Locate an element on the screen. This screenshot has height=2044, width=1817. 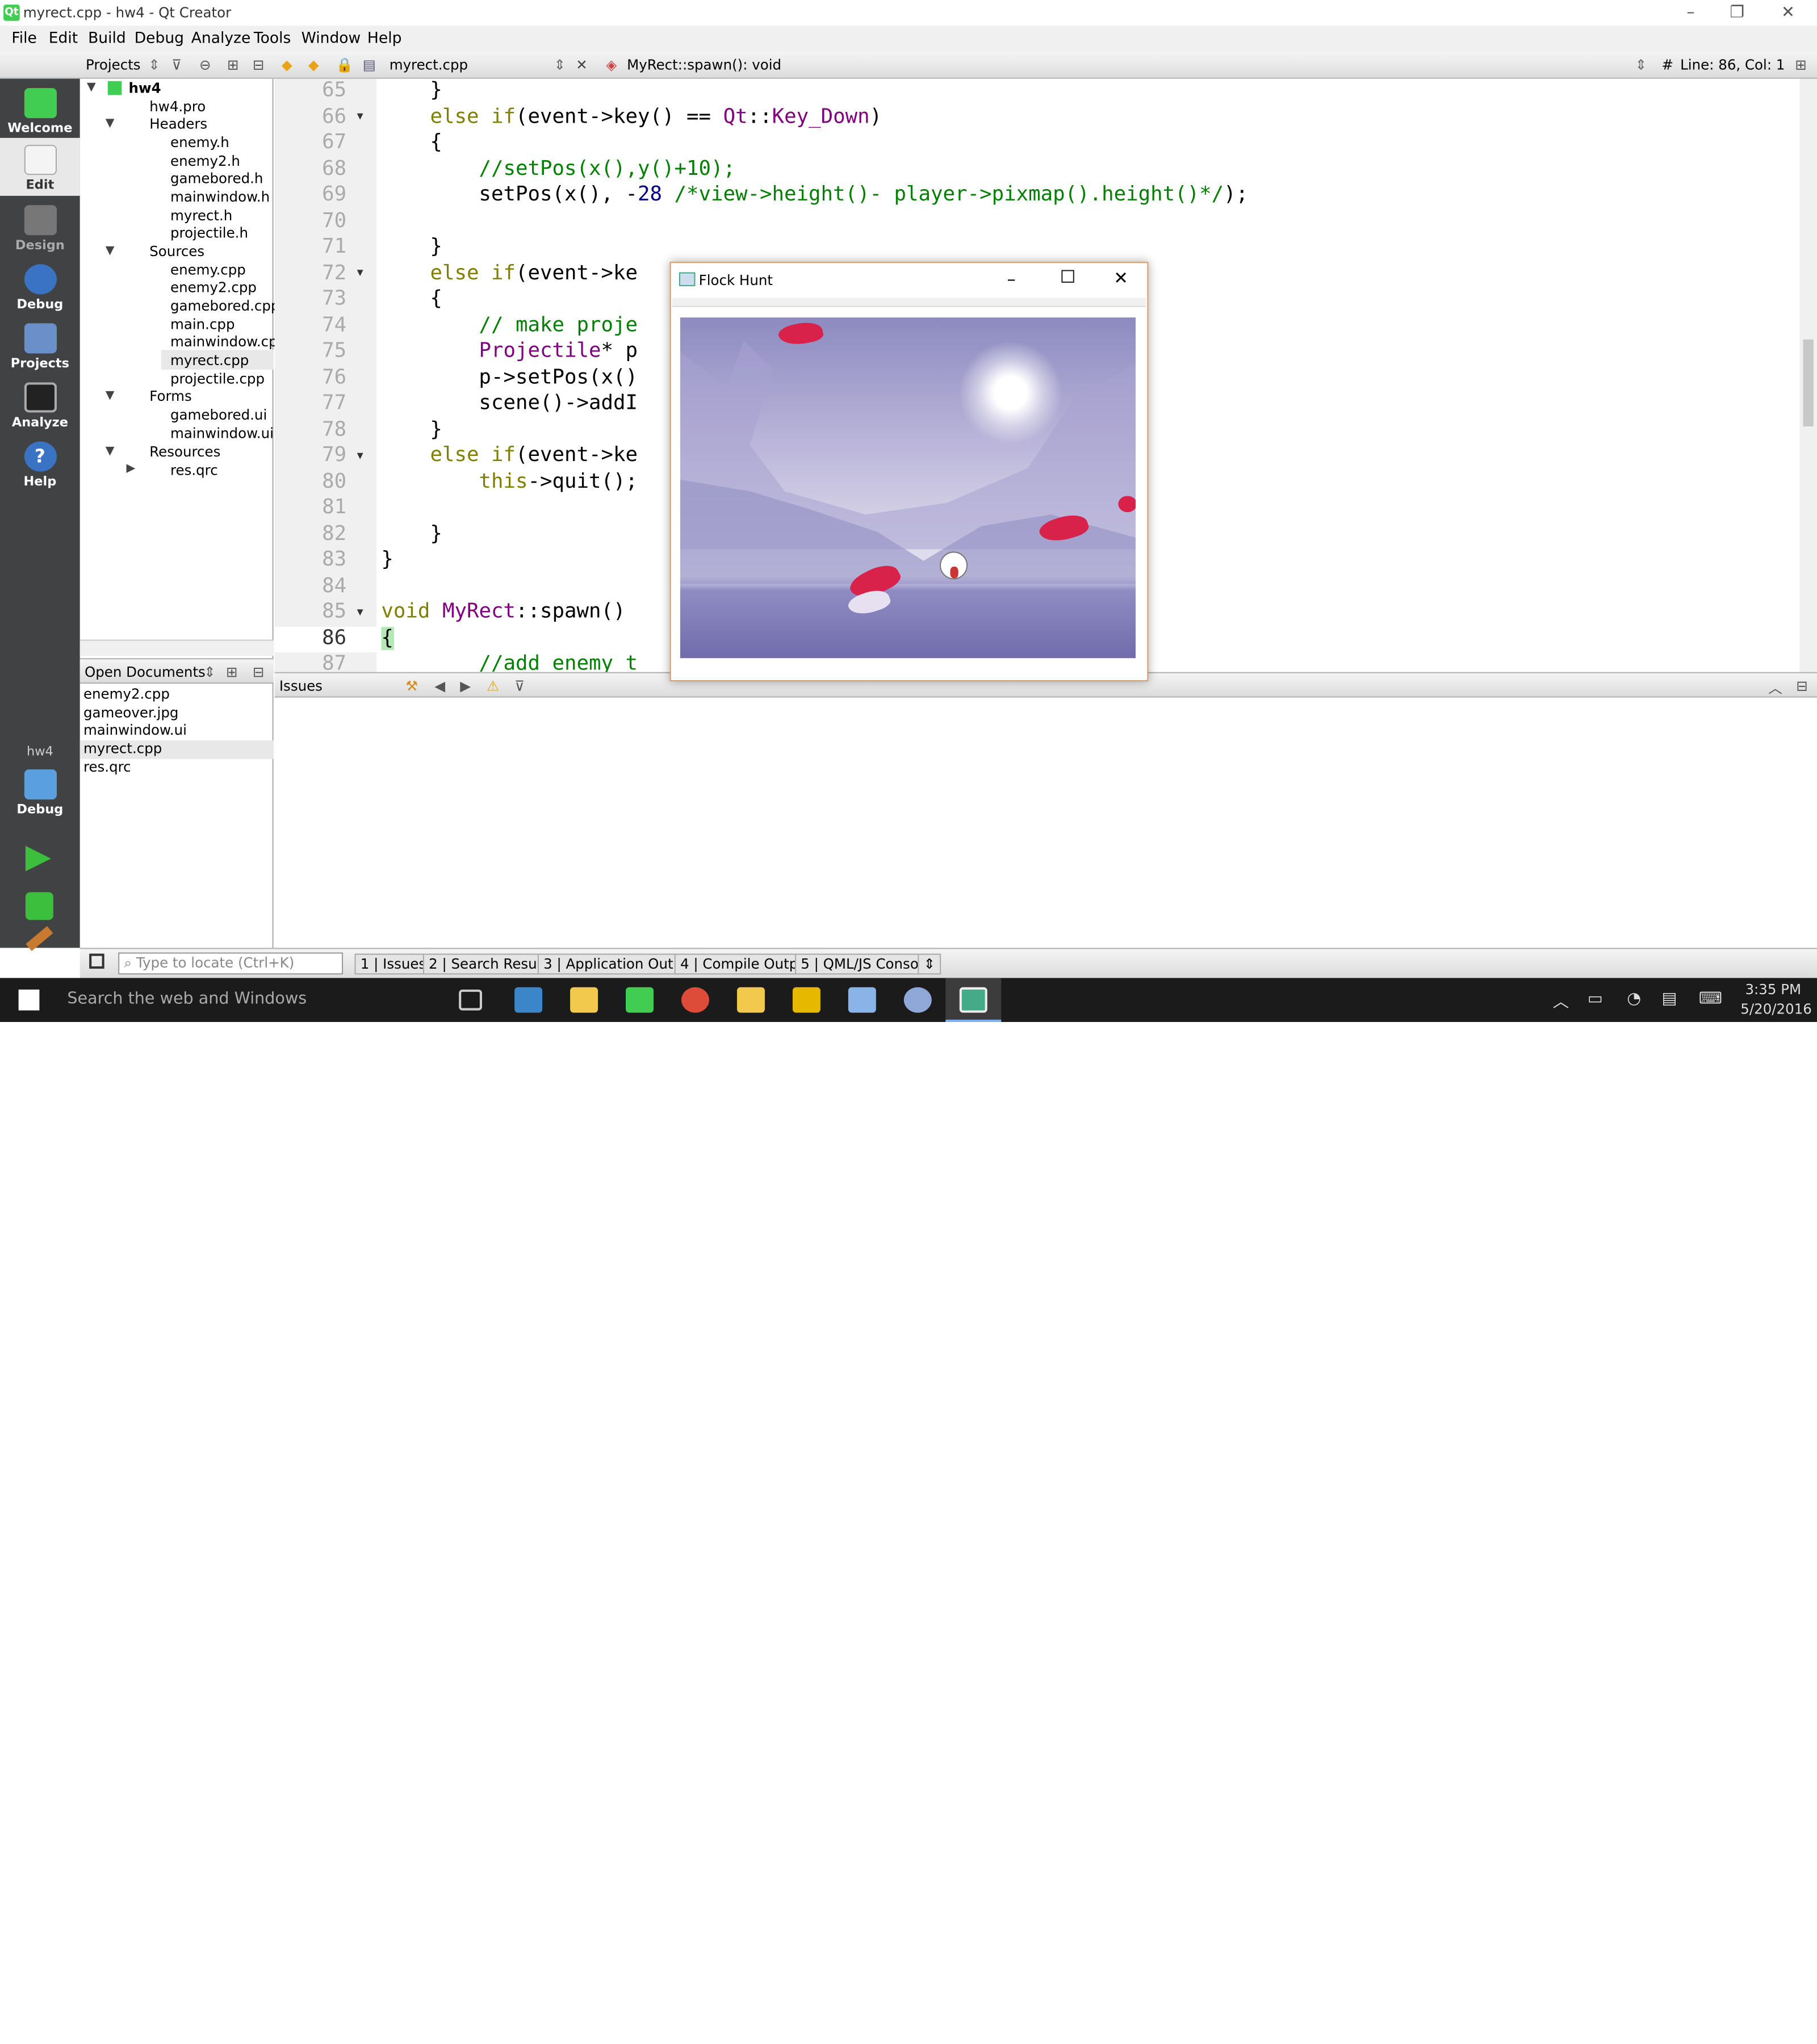
tree-item: main.cpp is located at coordinates (203, 324).